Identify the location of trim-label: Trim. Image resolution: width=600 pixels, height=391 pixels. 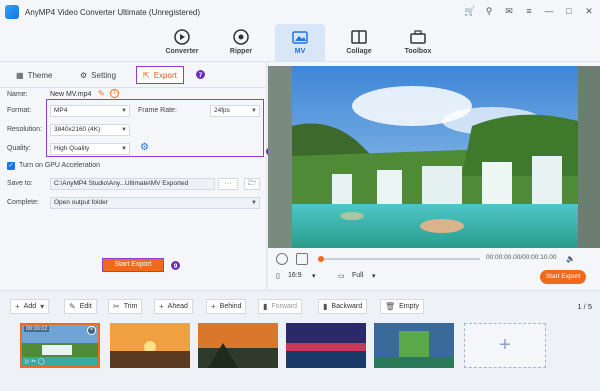
(130, 306).